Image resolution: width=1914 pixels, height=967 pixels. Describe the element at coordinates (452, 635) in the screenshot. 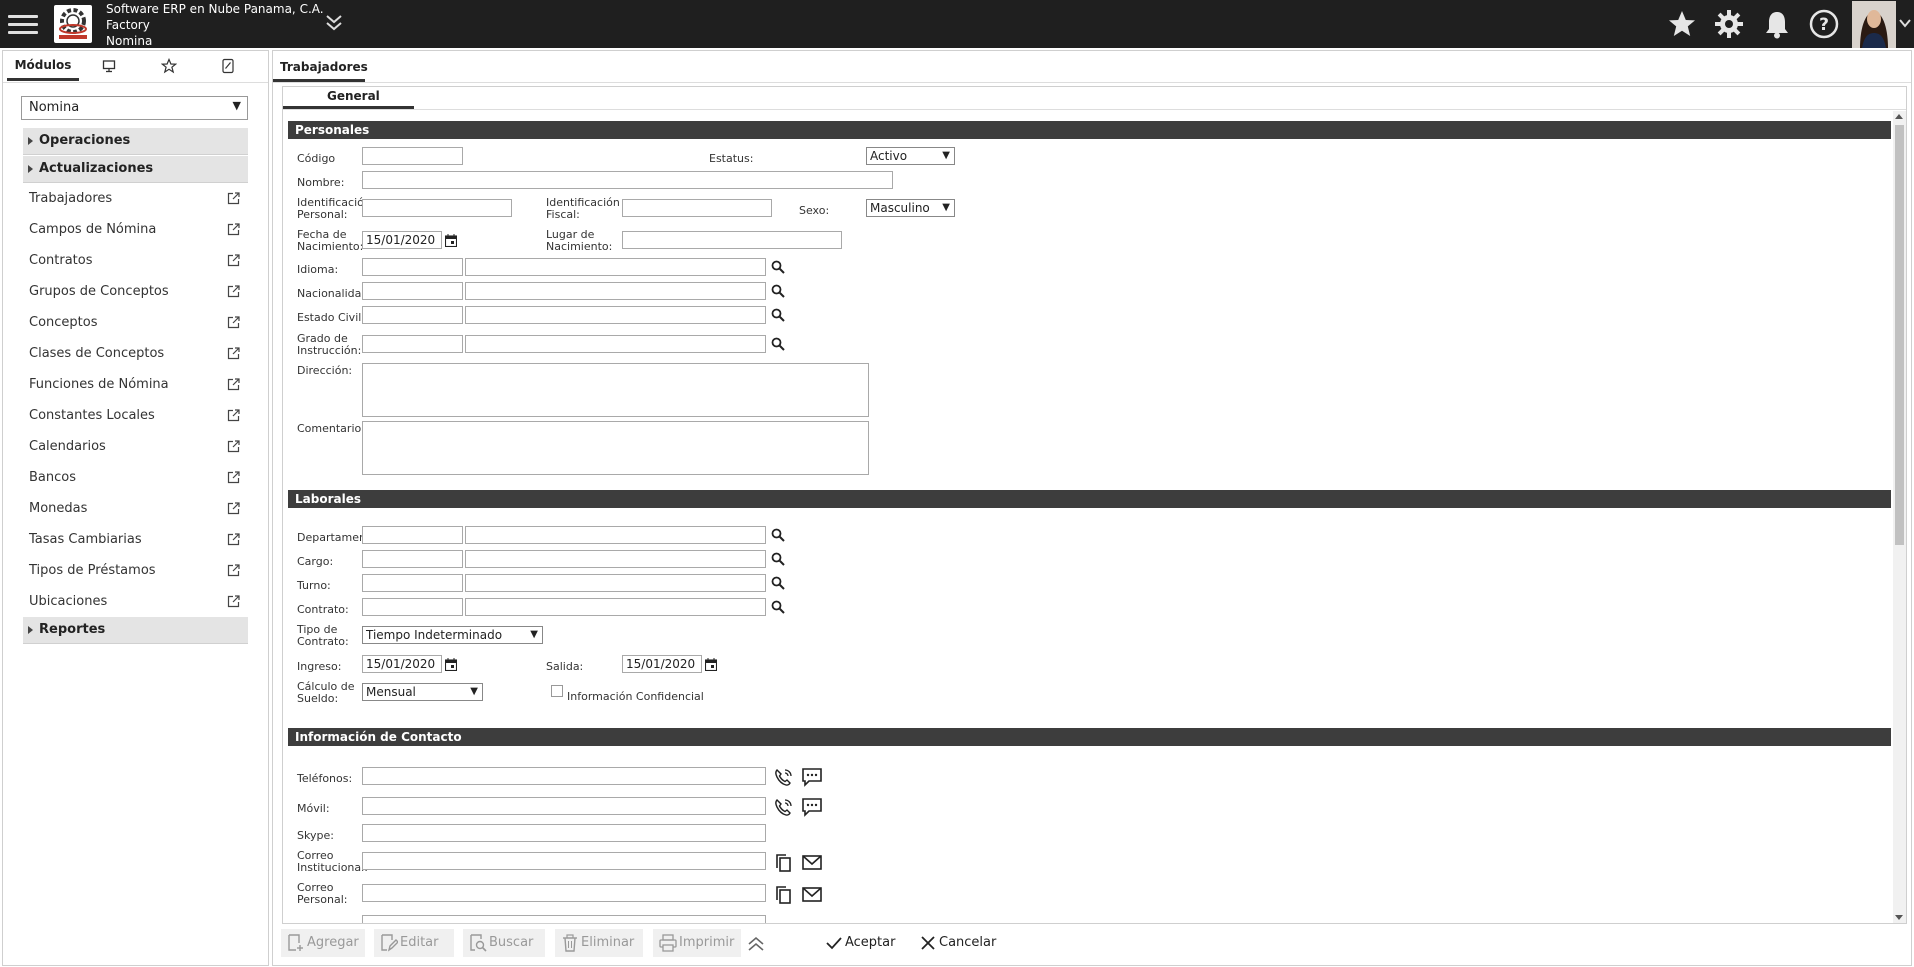

I see `tipo-contrato-select: Tiempo Indeterminado ▼` at that location.